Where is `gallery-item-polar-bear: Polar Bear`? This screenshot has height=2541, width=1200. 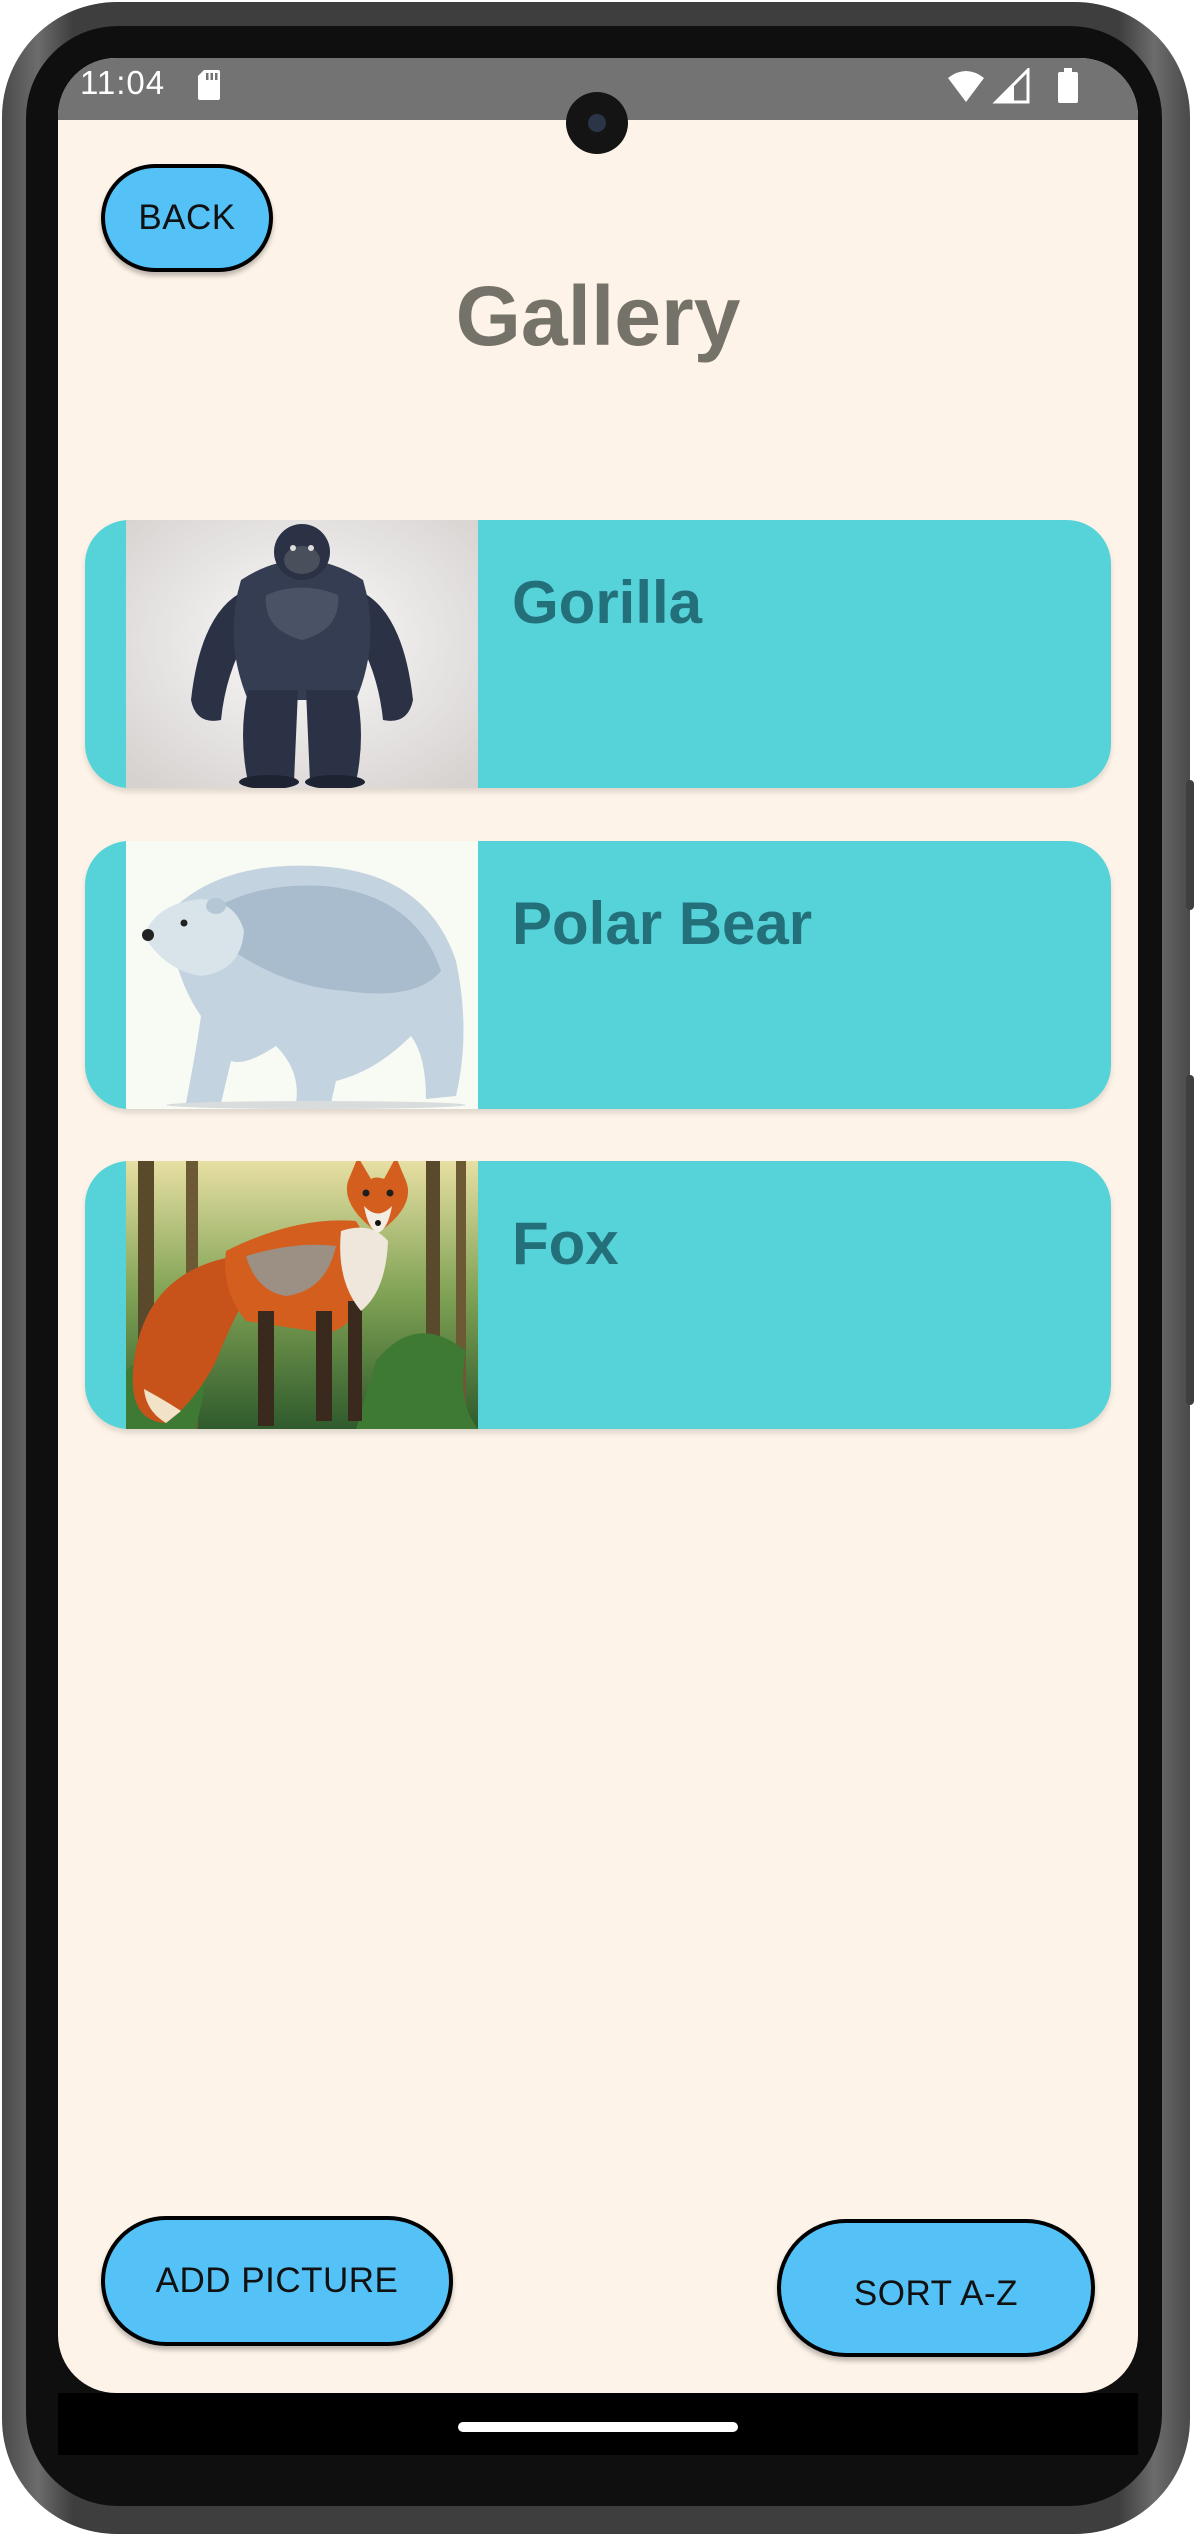 gallery-item-polar-bear: Polar Bear is located at coordinates (598, 975).